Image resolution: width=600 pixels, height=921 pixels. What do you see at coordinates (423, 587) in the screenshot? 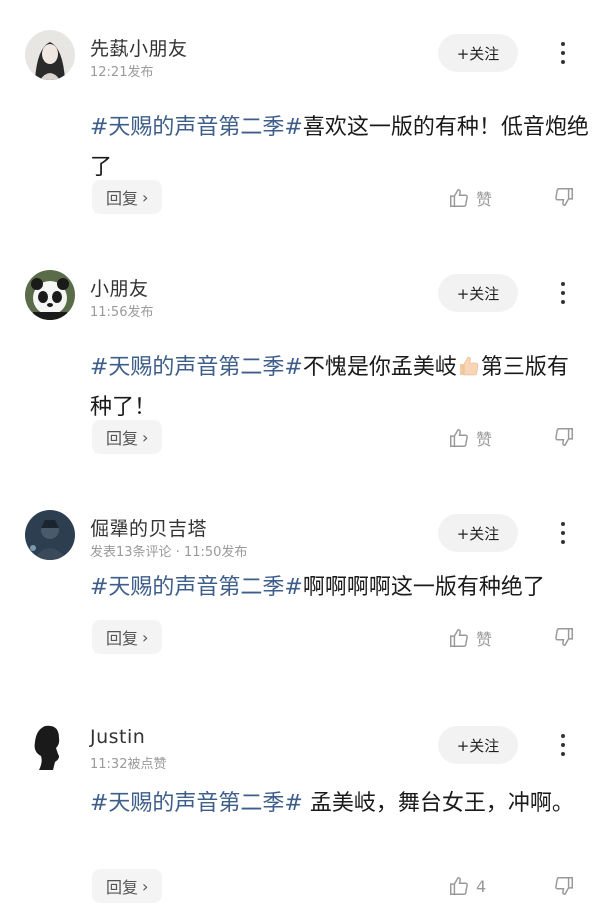
I see `post-text: 啊啊啊啊这一版有种绝了` at bounding box center [423, 587].